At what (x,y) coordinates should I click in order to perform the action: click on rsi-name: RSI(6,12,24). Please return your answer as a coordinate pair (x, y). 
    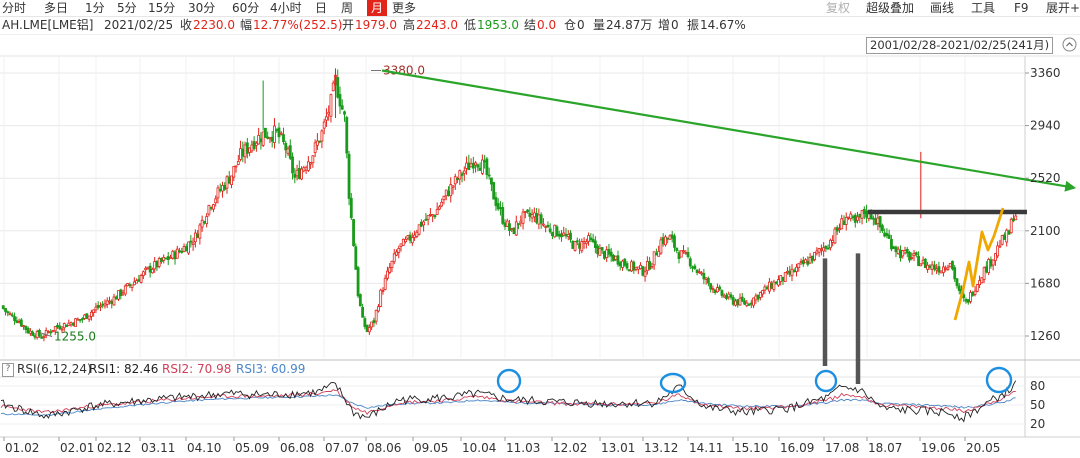
    Looking at the image, I should click on (54, 369).